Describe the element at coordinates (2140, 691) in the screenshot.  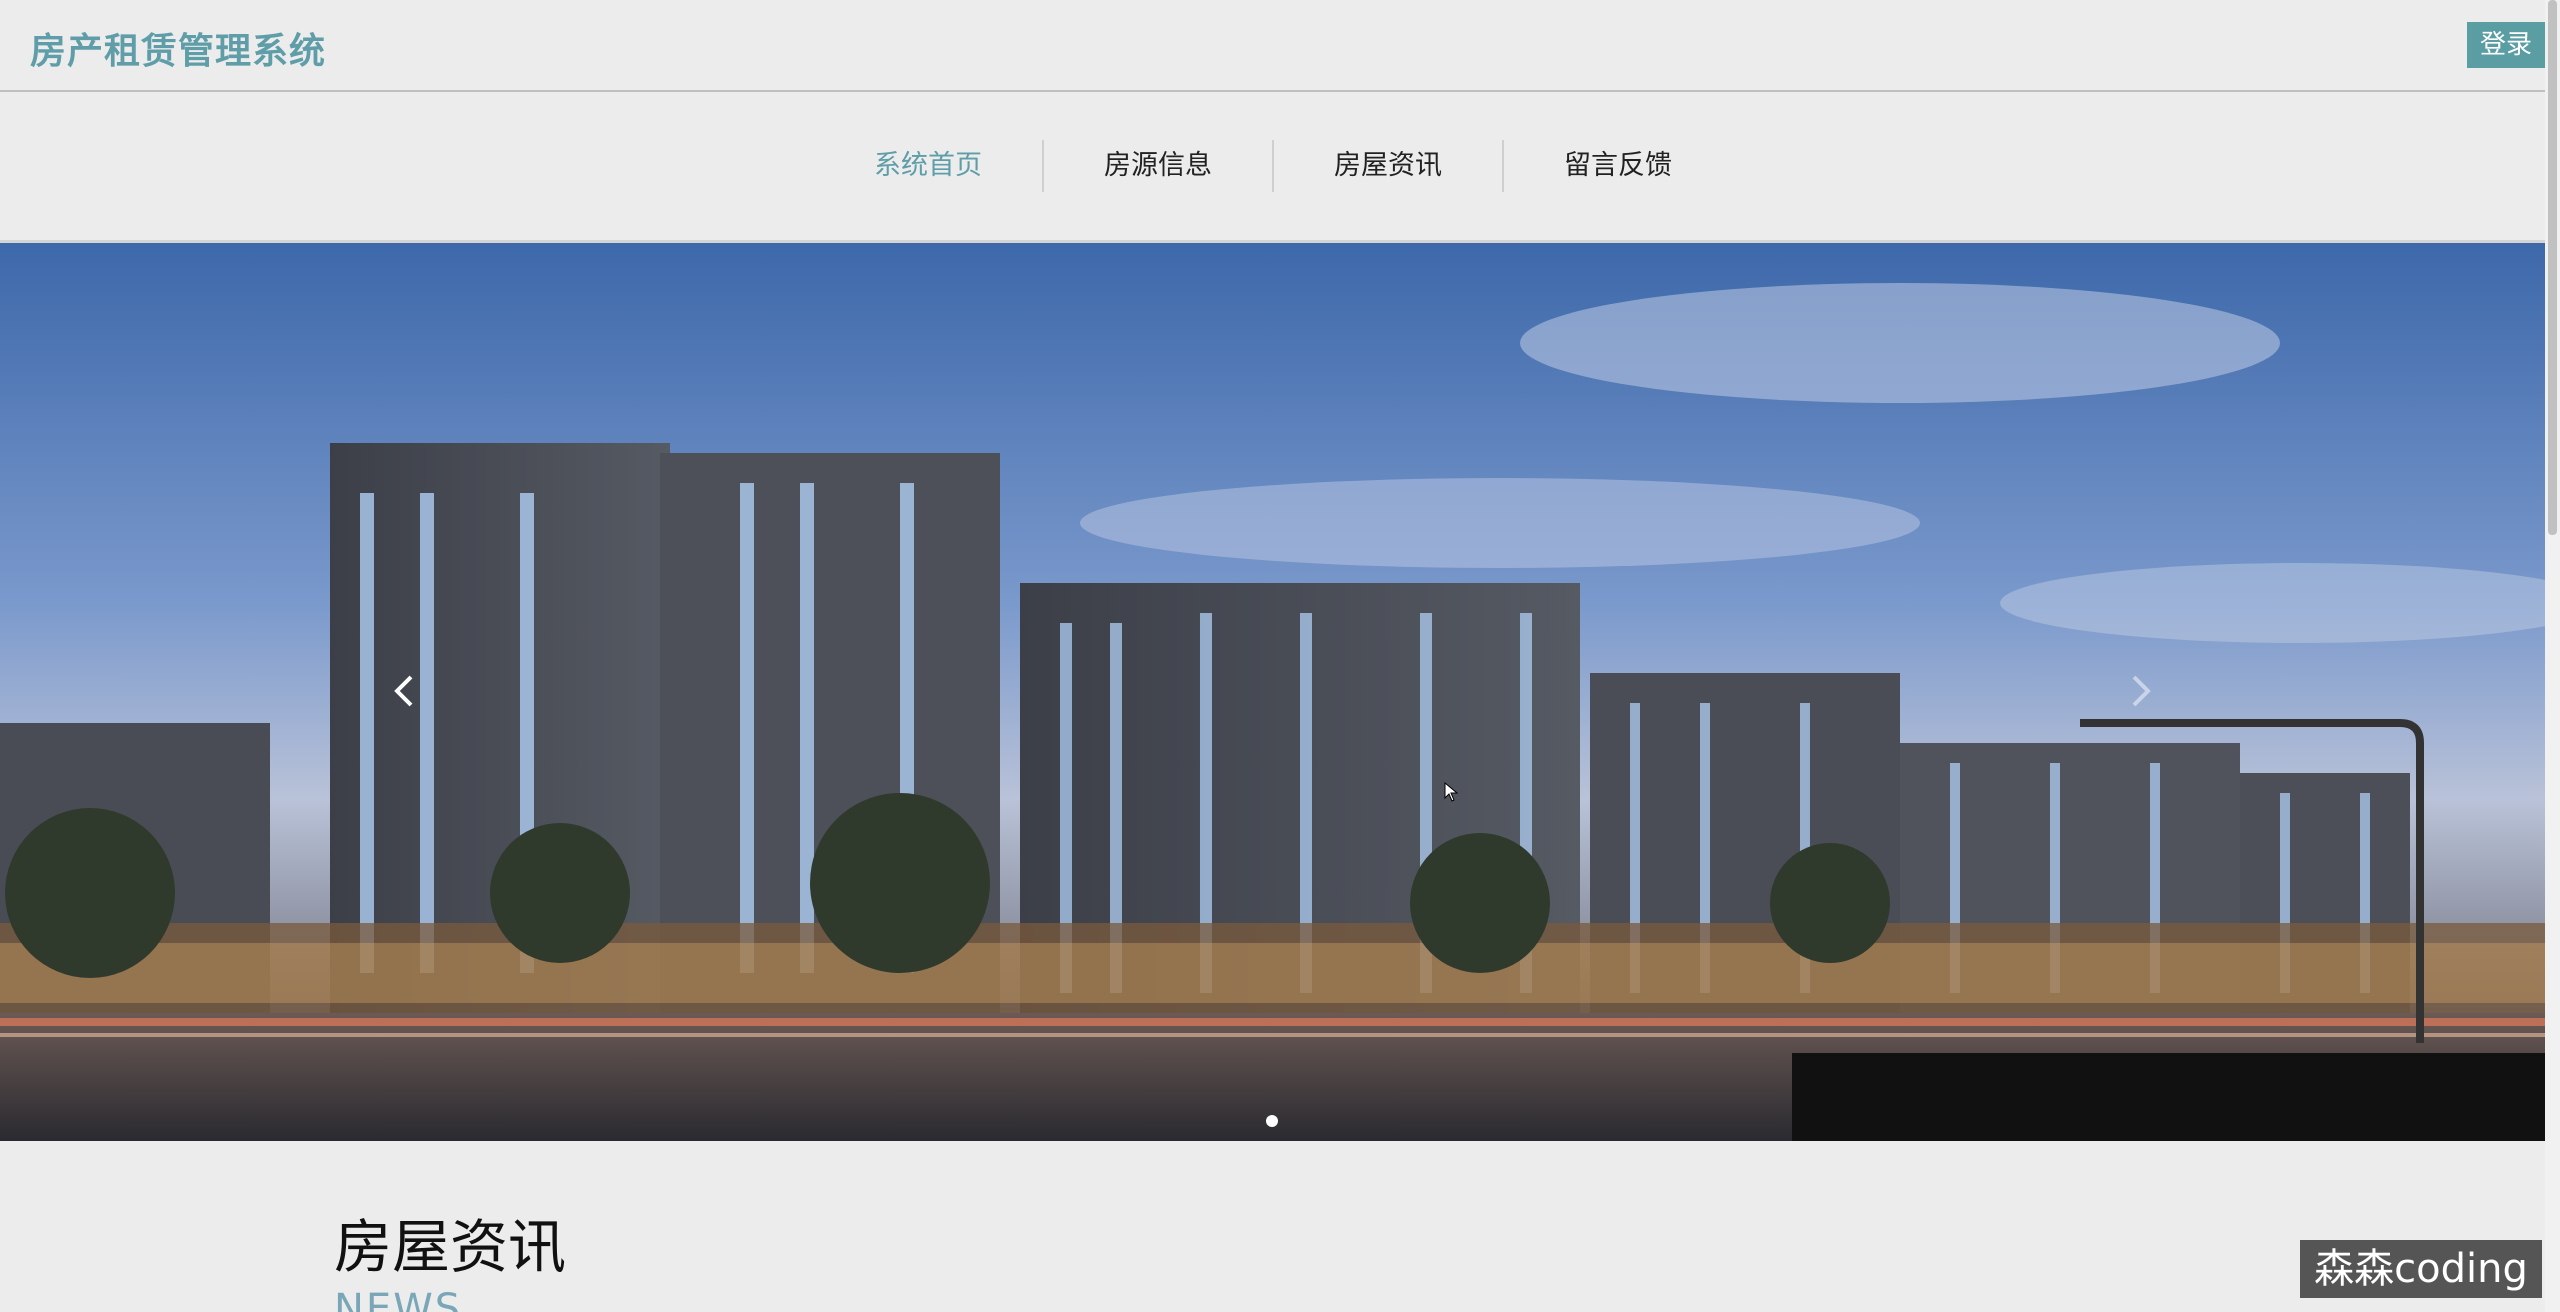
I see `carousel-next-icon` at that location.